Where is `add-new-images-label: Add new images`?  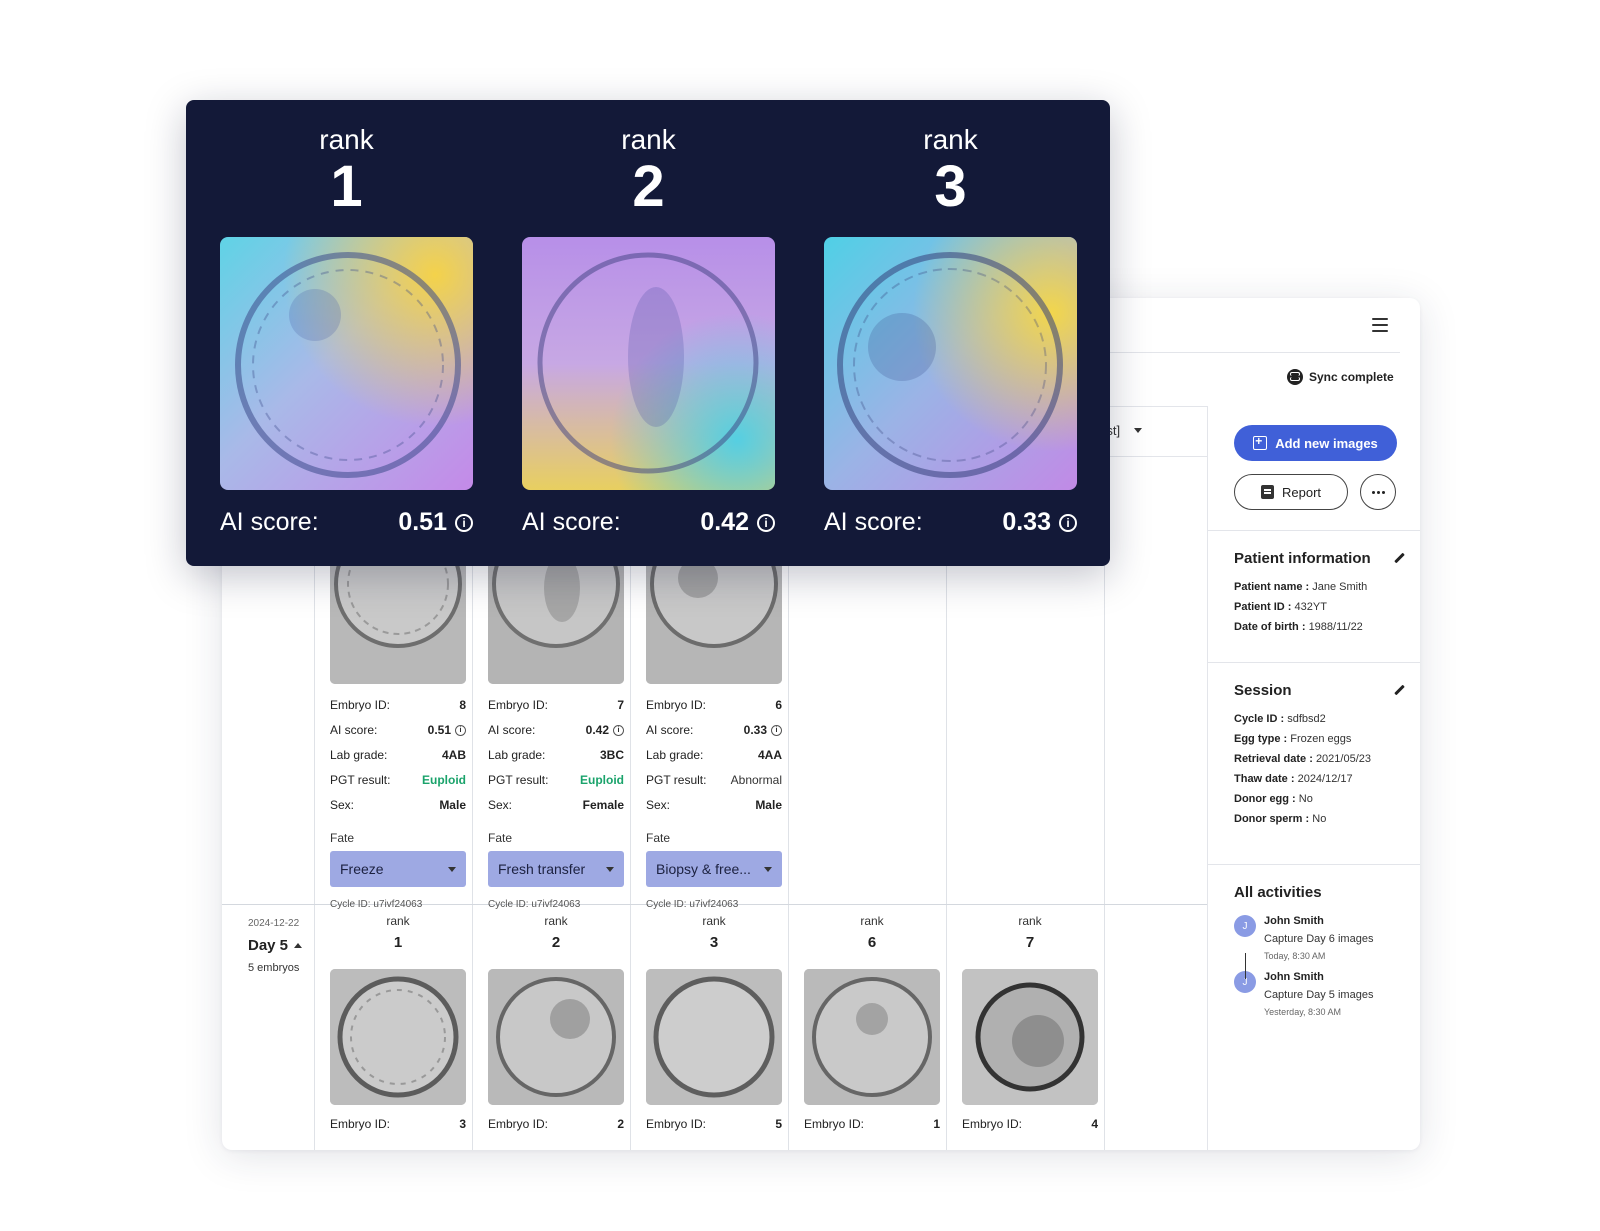 add-new-images-label: Add new images is located at coordinates (1326, 443).